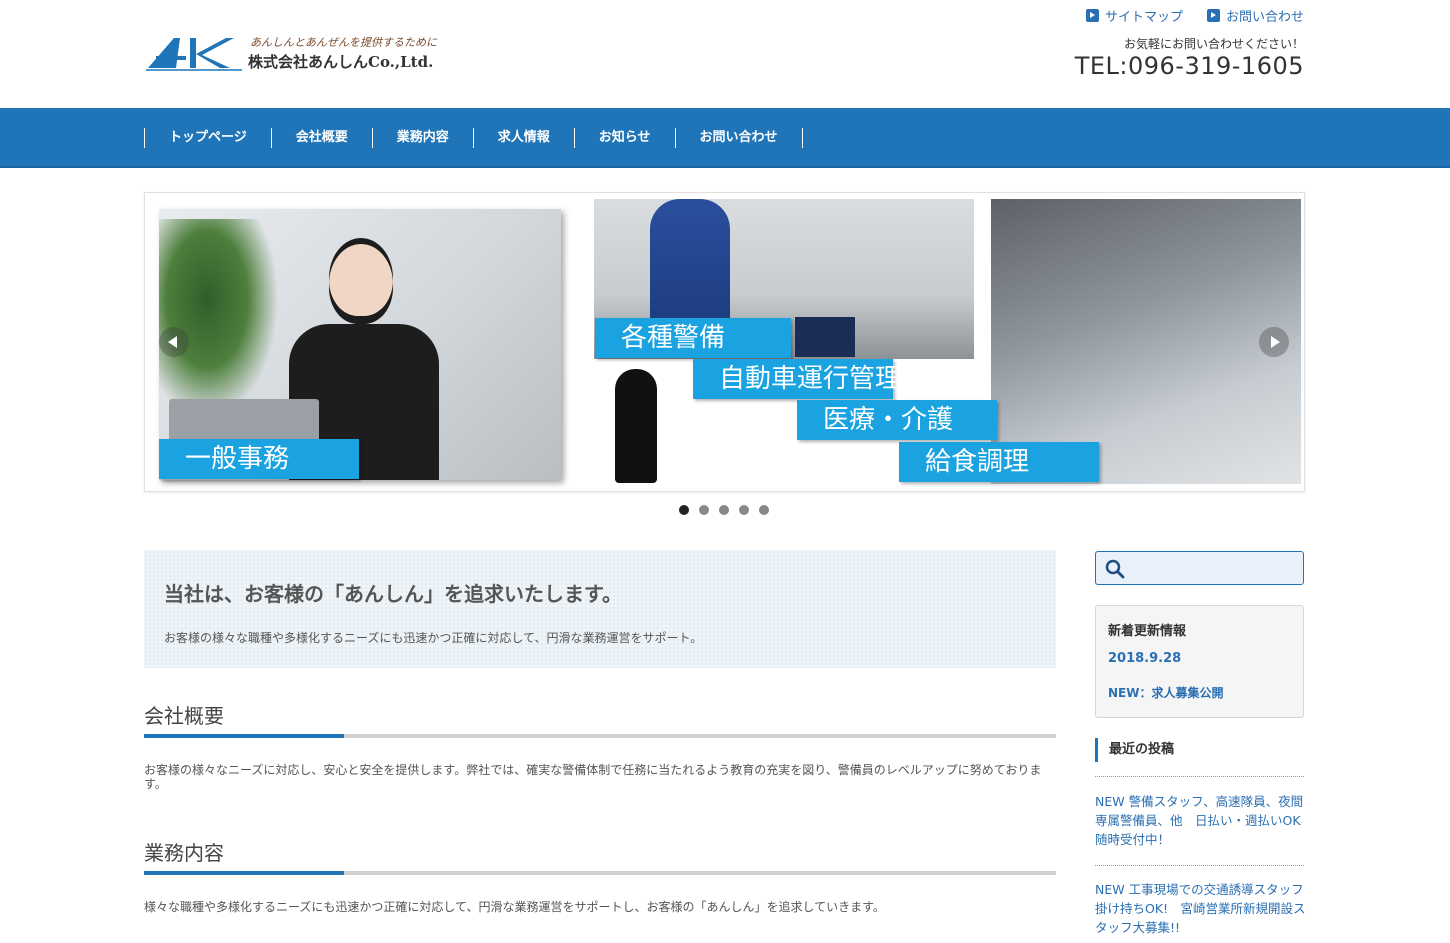  I want to click on company-name: 株式会社あんしんCo.,Ltd., so click(341, 62).